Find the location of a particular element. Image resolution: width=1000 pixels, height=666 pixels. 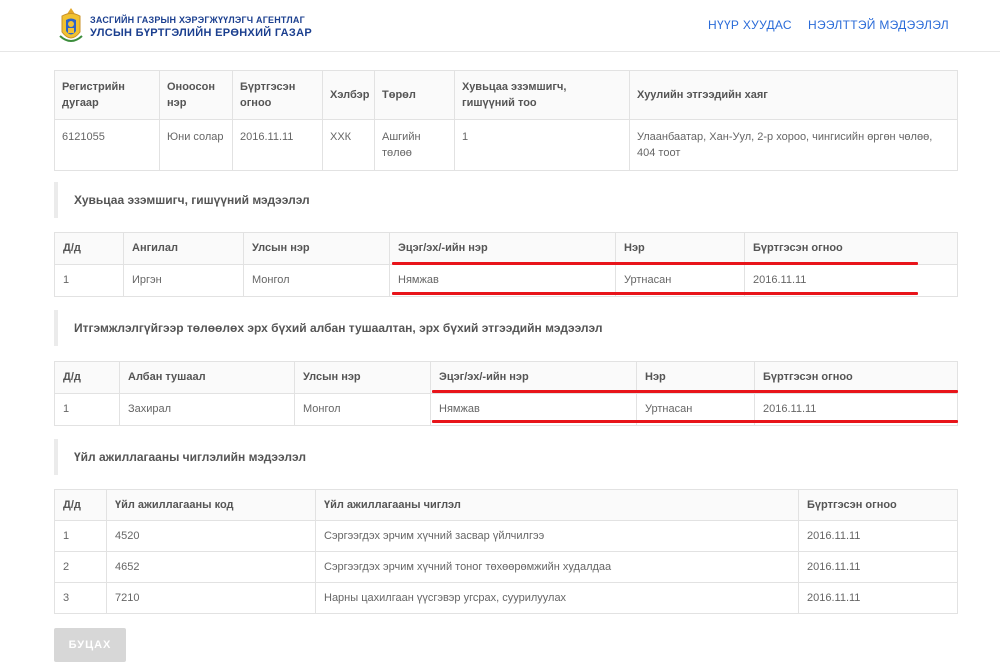

cell-shareholder-count: 1 is located at coordinates (542, 145).